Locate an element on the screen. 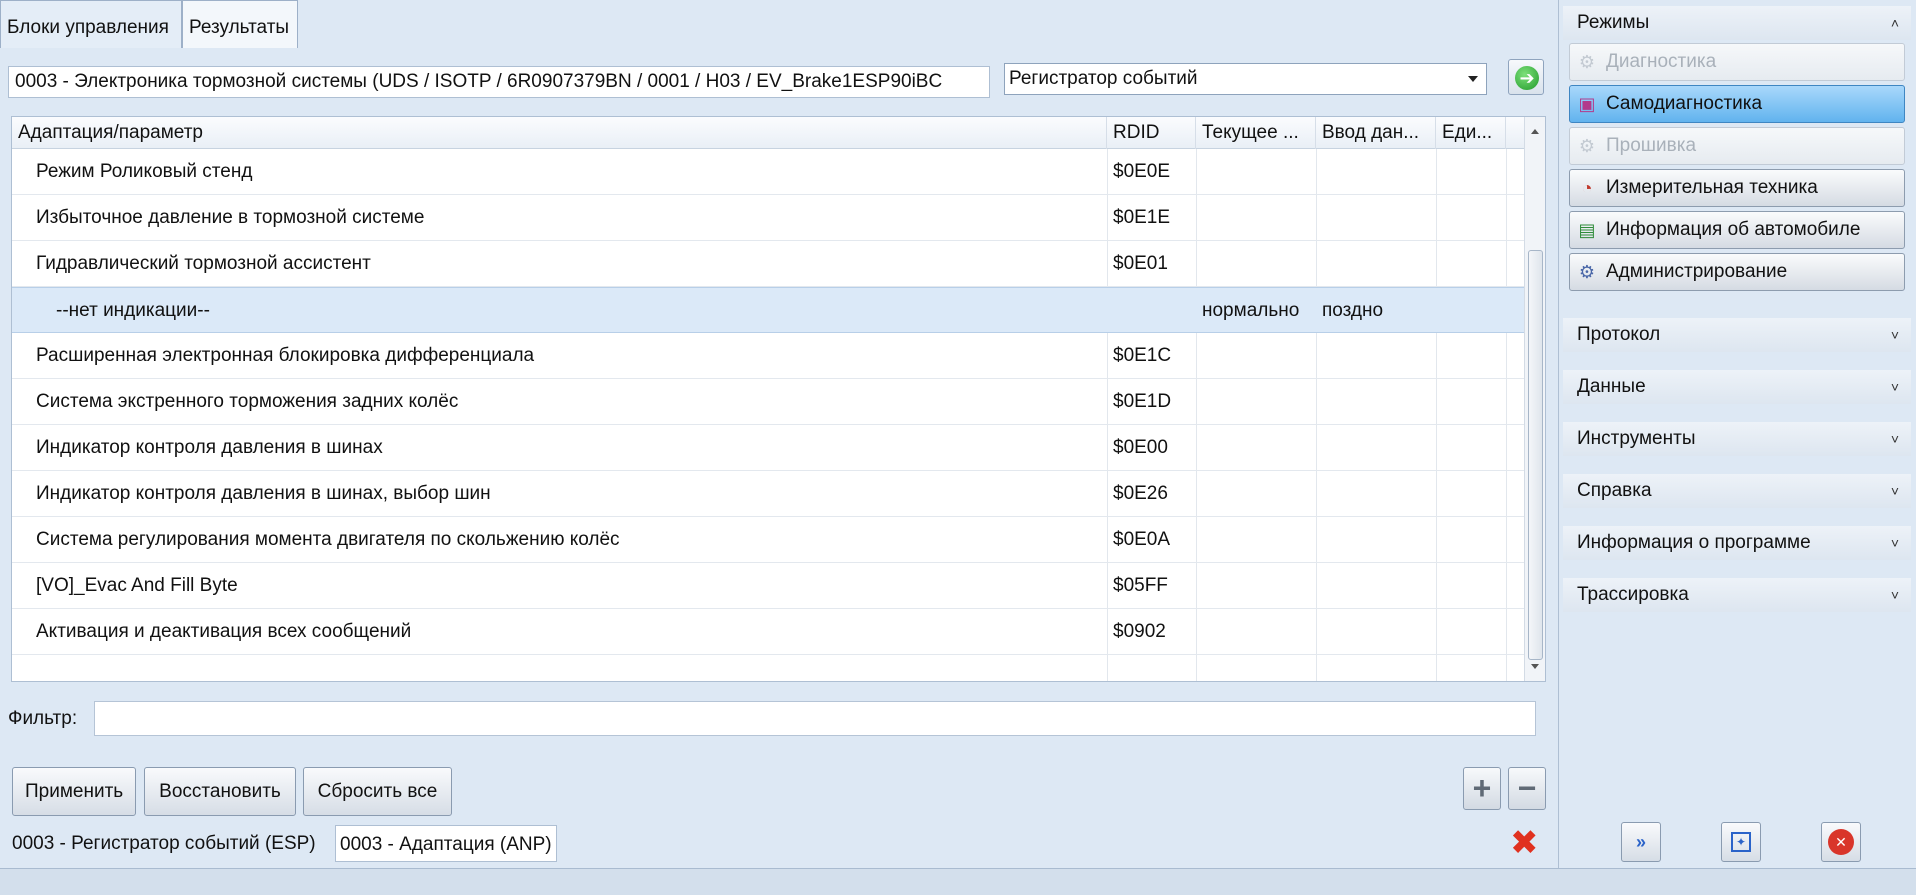 Image resolution: width=1916 pixels, height=895 pixels. filter-input is located at coordinates (815, 718).